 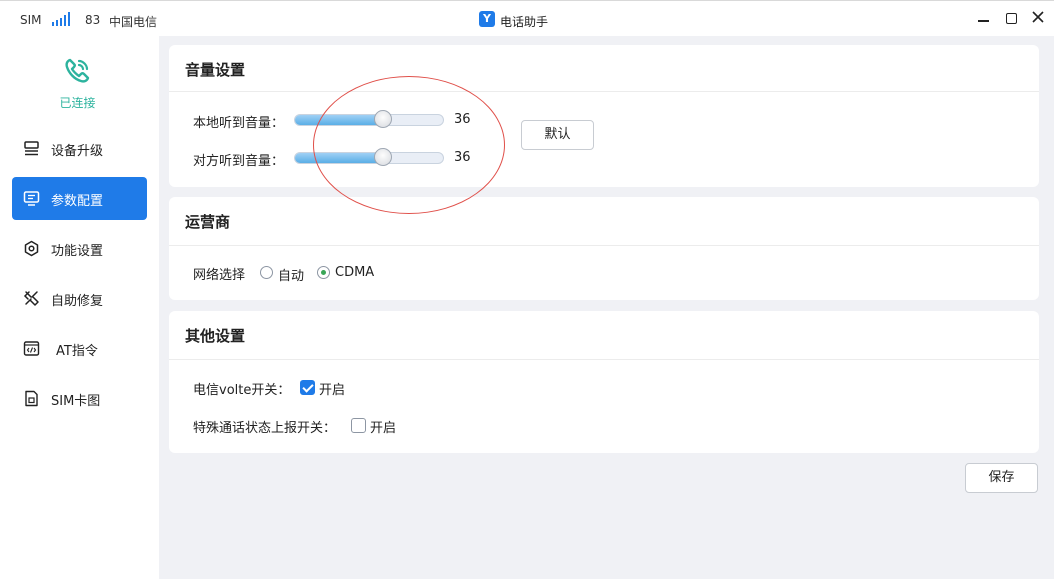 What do you see at coordinates (31, 148) in the screenshot?
I see `device-upgrade-icon` at bounding box center [31, 148].